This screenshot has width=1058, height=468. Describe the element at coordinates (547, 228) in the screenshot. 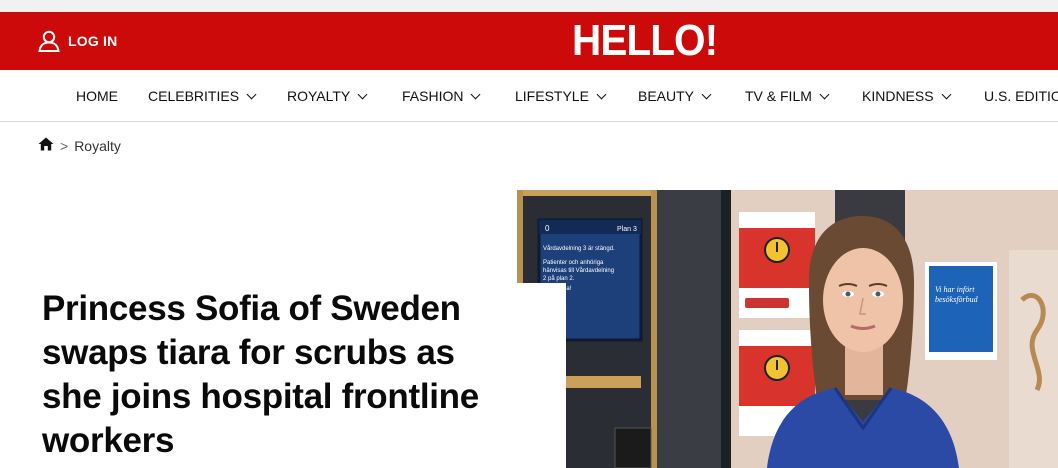

I see `sign-header-left: 0` at that location.